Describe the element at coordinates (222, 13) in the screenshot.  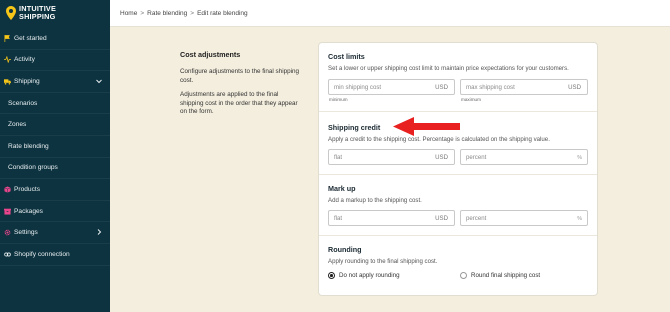
I see `breadcrumb-current: Edit rate blending` at that location.